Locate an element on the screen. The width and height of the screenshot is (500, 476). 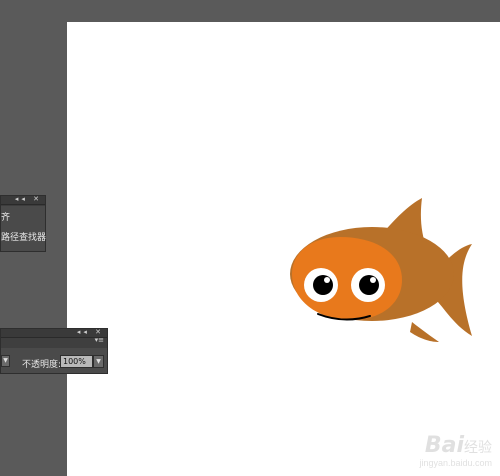
left-pupil is located at coordinates (323, 285).